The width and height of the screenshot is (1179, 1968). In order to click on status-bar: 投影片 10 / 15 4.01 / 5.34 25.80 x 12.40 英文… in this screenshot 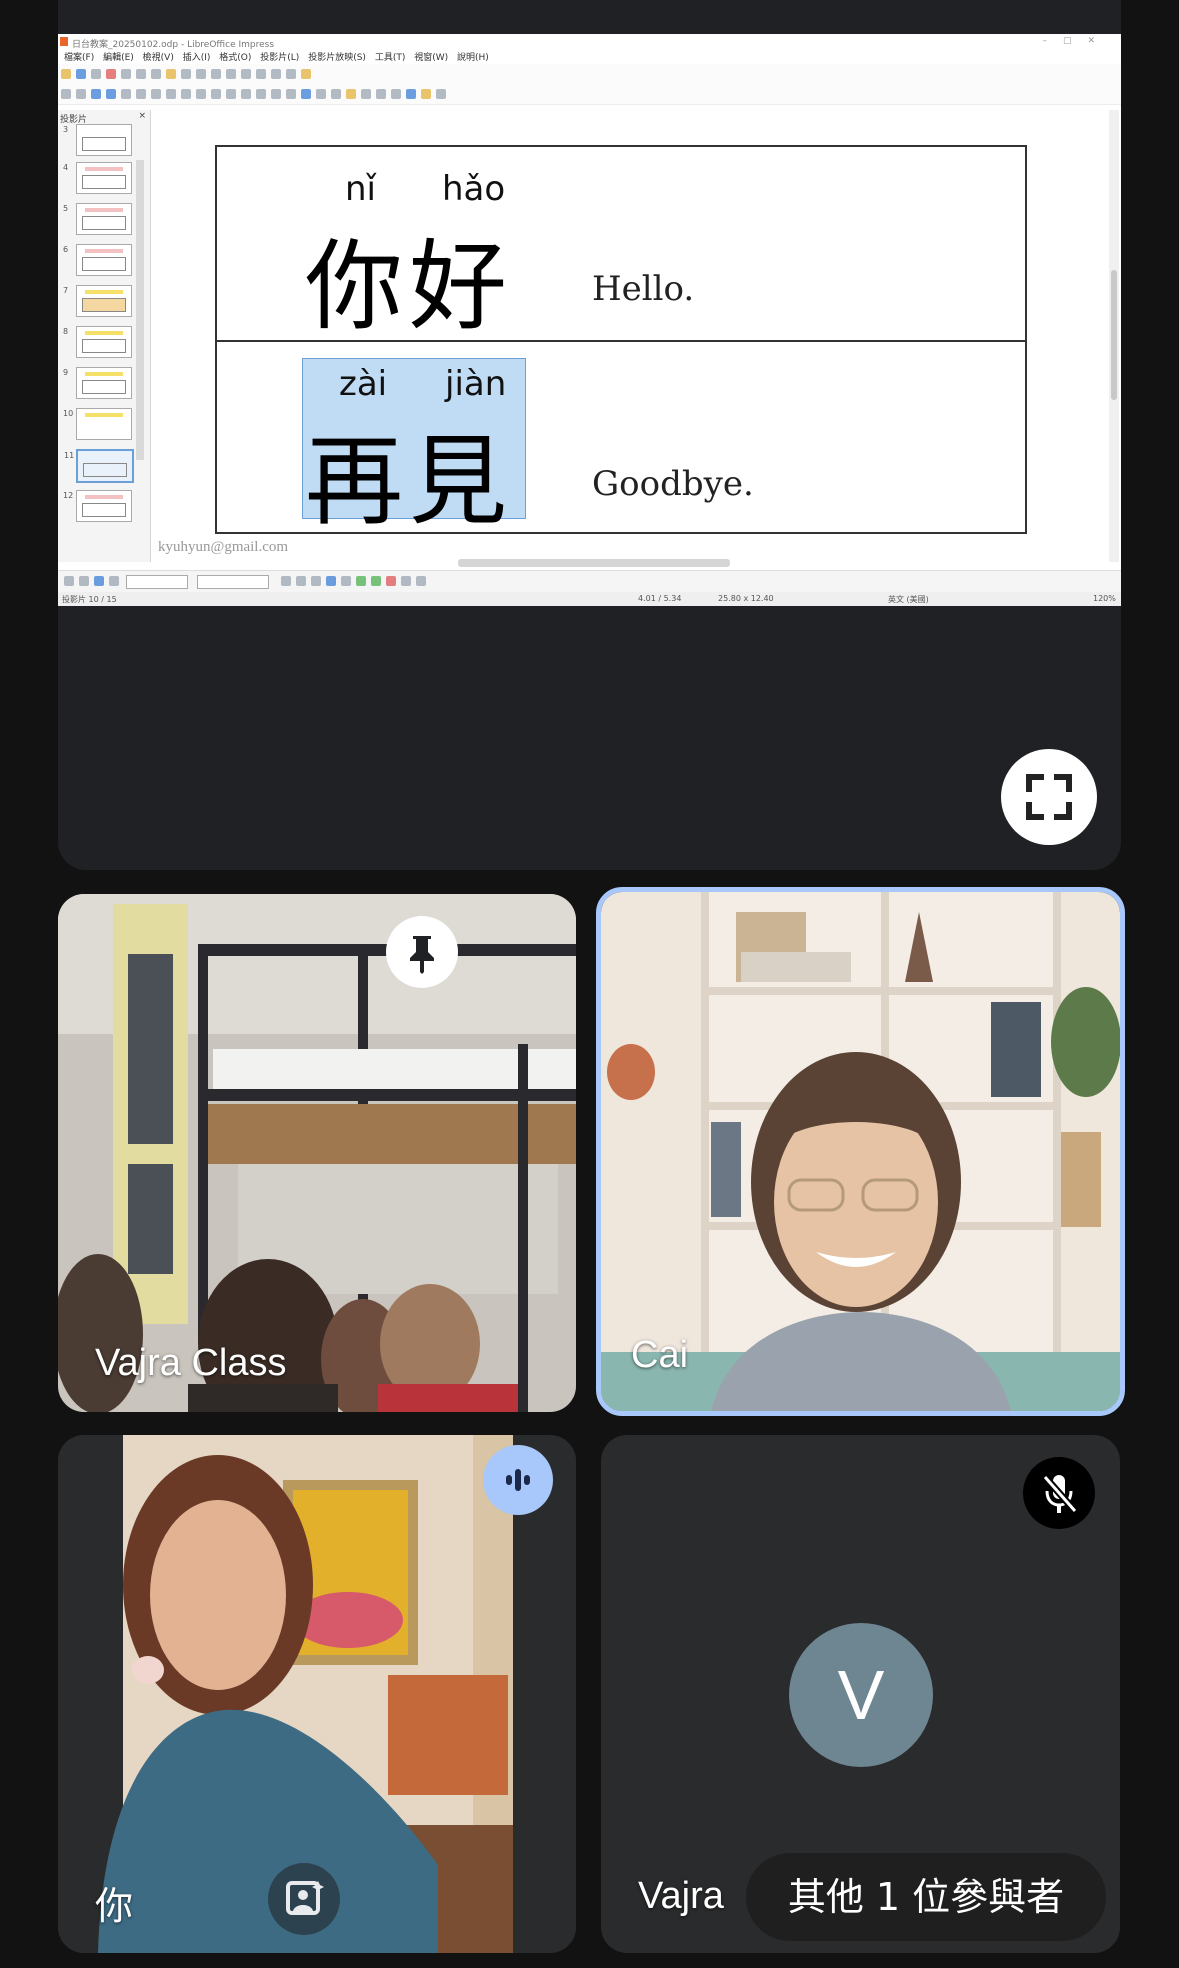, I will do `click(589, 599)`.